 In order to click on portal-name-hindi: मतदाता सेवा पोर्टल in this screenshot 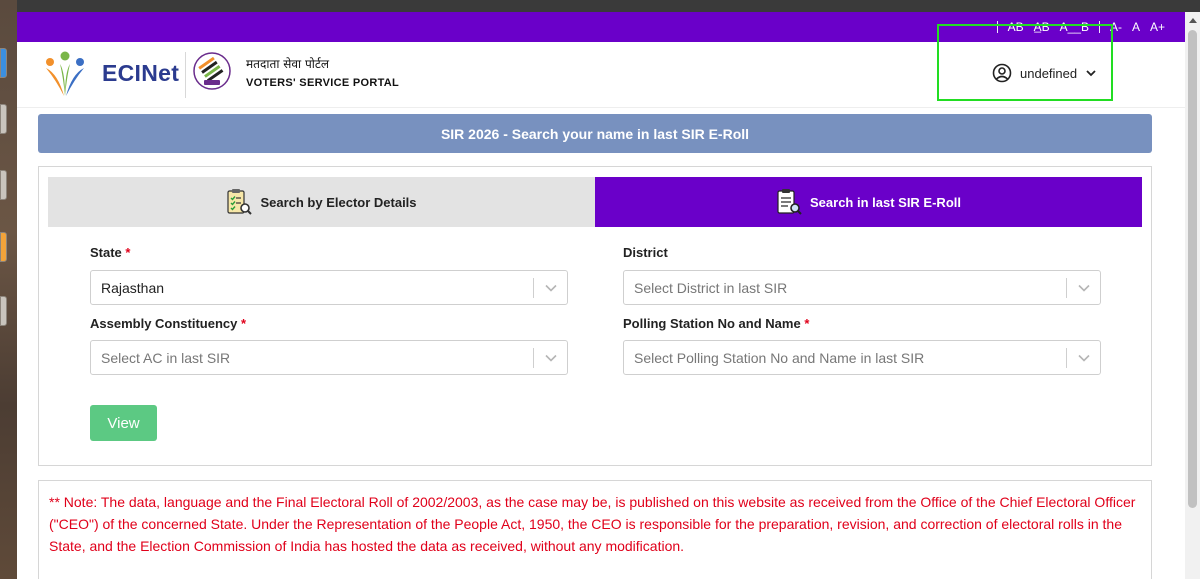, I will do `click(288, 64)`.